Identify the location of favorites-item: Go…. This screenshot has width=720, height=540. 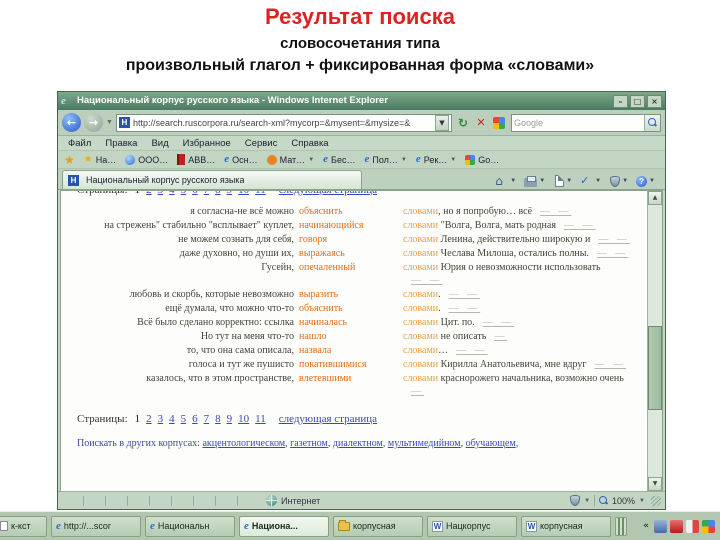
(482, 159).